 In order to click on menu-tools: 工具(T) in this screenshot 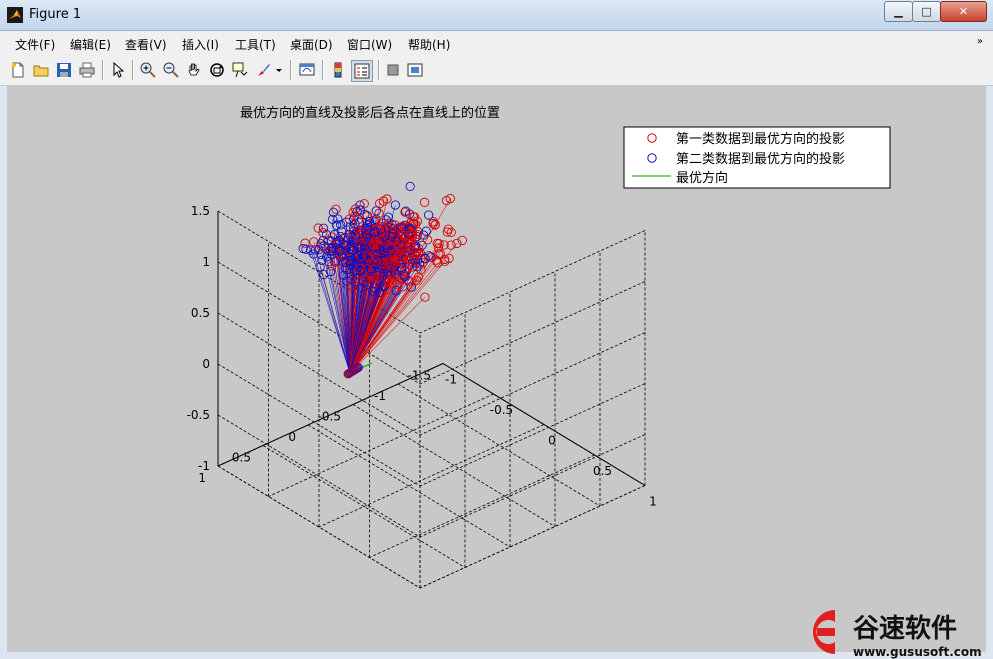, I will do `click(255, 44)`.